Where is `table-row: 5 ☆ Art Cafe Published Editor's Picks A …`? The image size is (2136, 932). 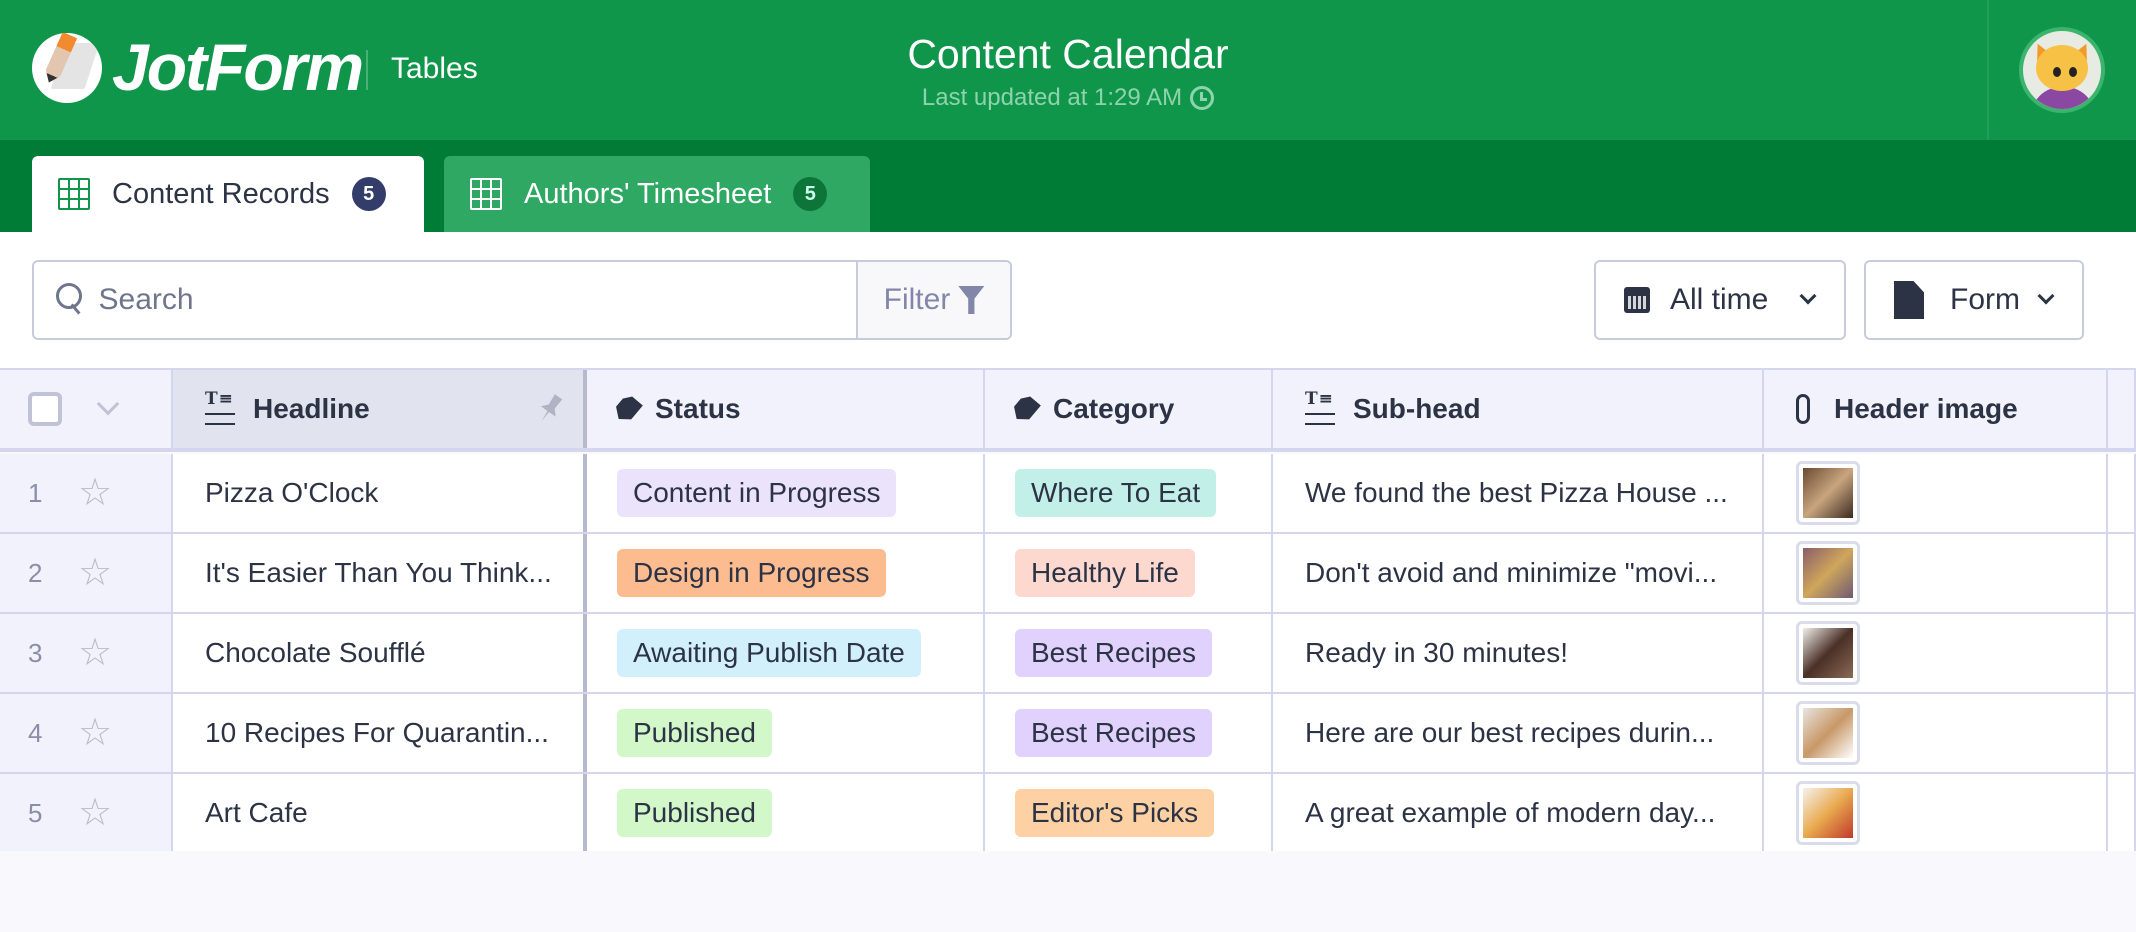 table-row: 5 ☆ Art Cafe Published Editor's Picks A … is located at coordinates (1068, 814).